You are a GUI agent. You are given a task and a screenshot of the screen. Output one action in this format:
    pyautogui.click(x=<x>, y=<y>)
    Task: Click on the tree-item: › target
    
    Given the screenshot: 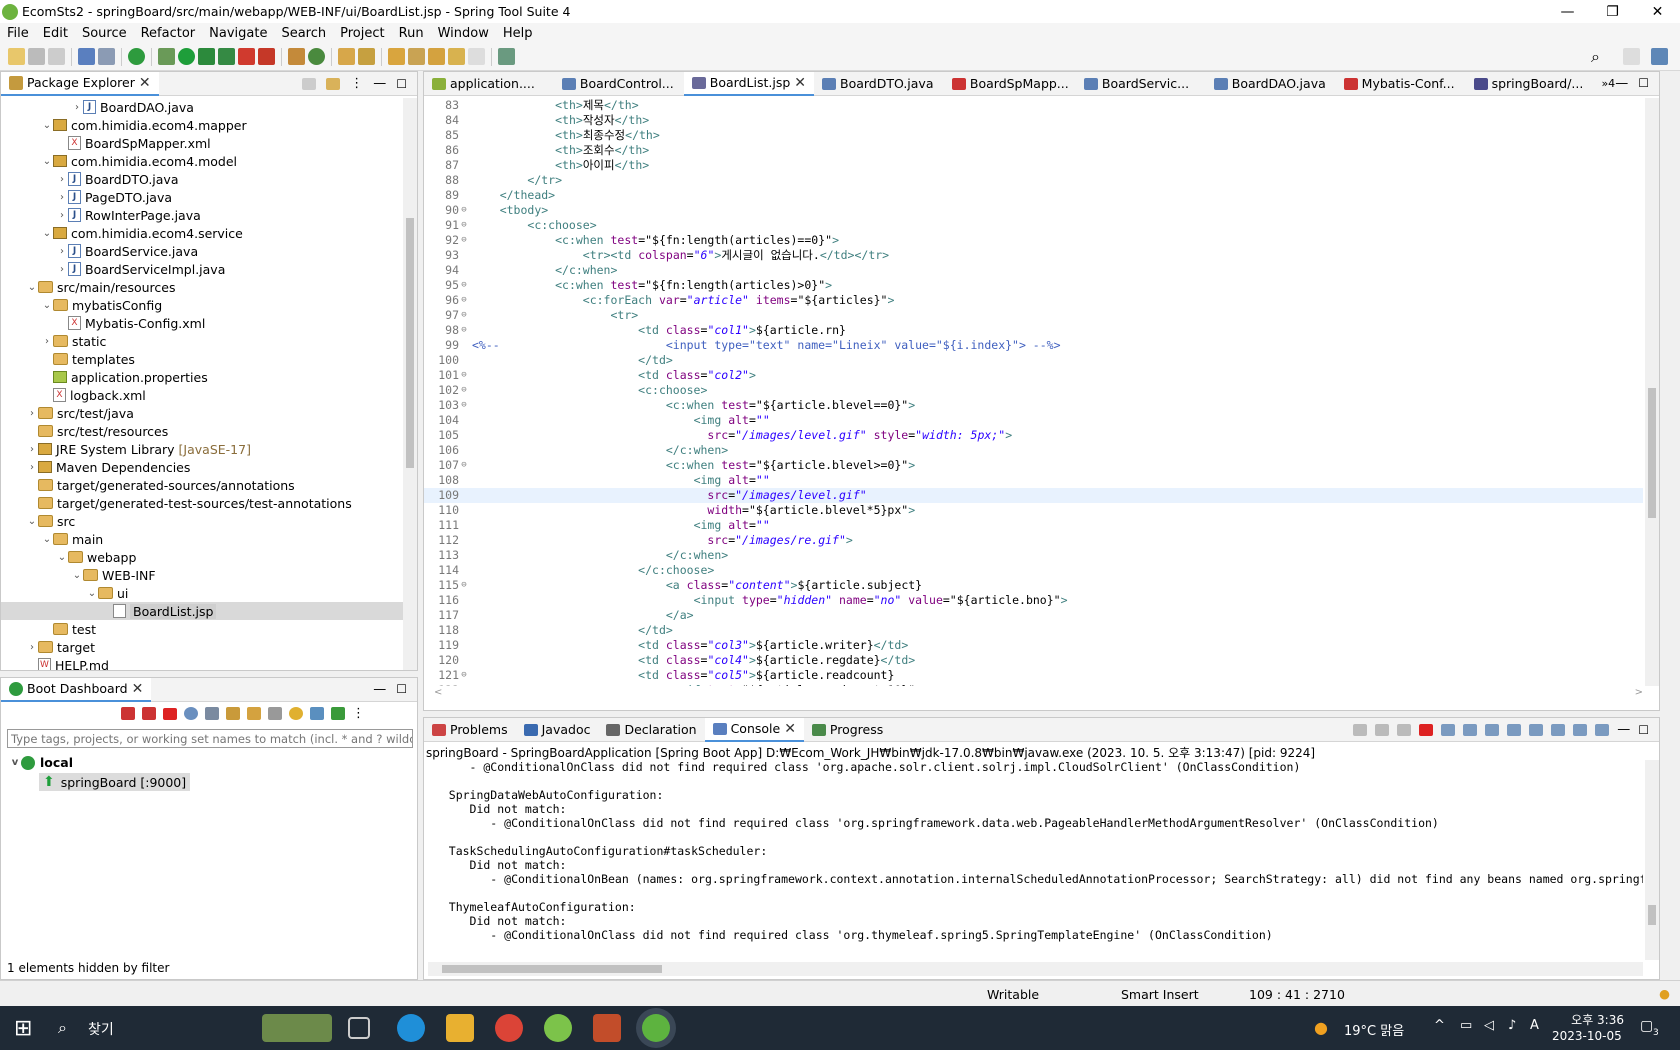 What is the action you would take?
    pyautogui.click(x=202, y=647)
    